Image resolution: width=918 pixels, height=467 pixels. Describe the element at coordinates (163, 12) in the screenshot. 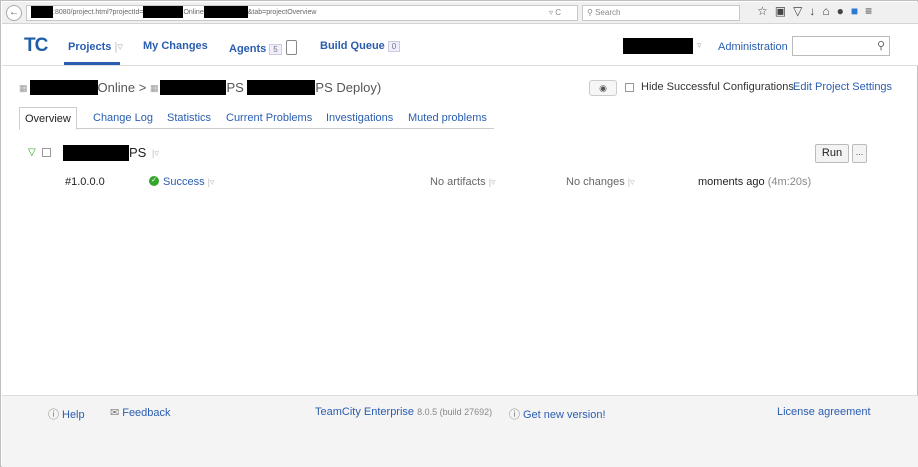

I see `redacted-project-id` at that location.